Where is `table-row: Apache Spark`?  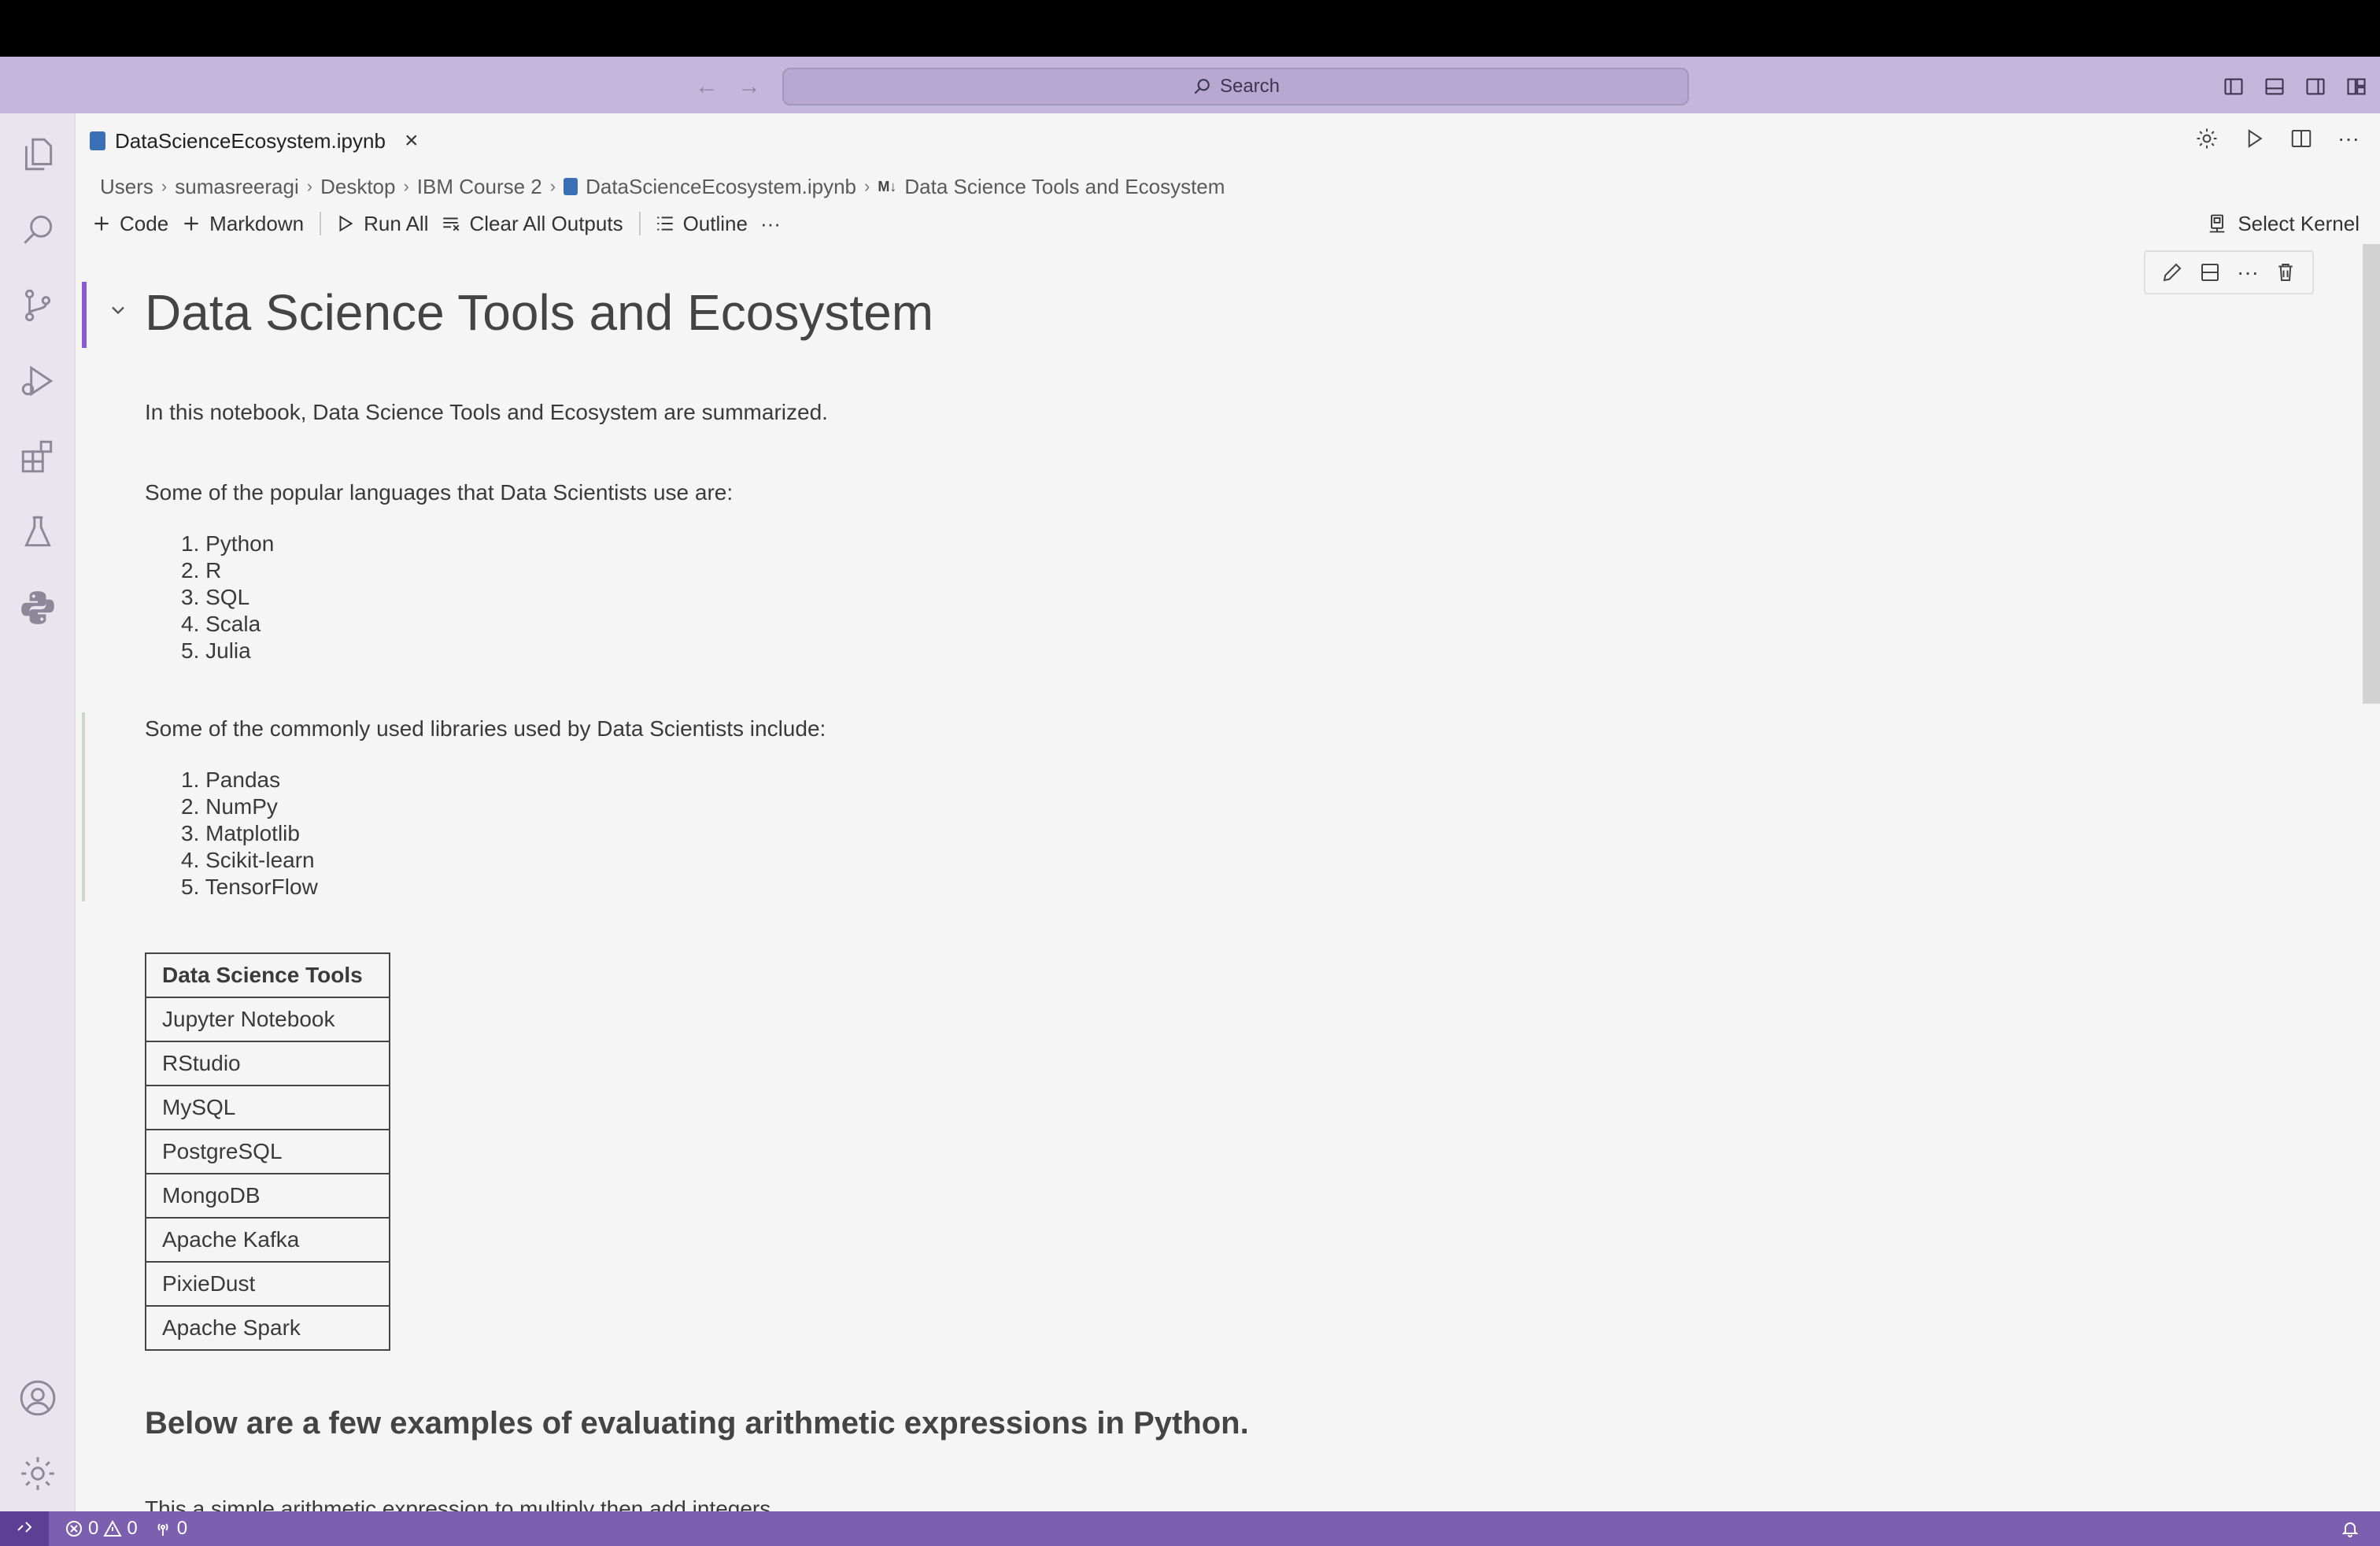
table-row: Apache Spark is located at coordinates (267, 1328).